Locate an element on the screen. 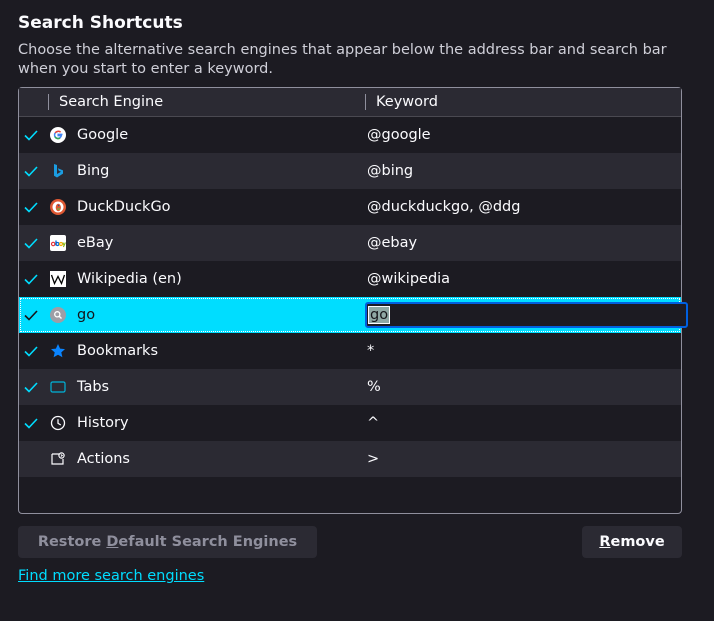 The width and height of the screenshot is (714, 621). column-header-search-engine: Search Engine is located at coordinates (111, 102).